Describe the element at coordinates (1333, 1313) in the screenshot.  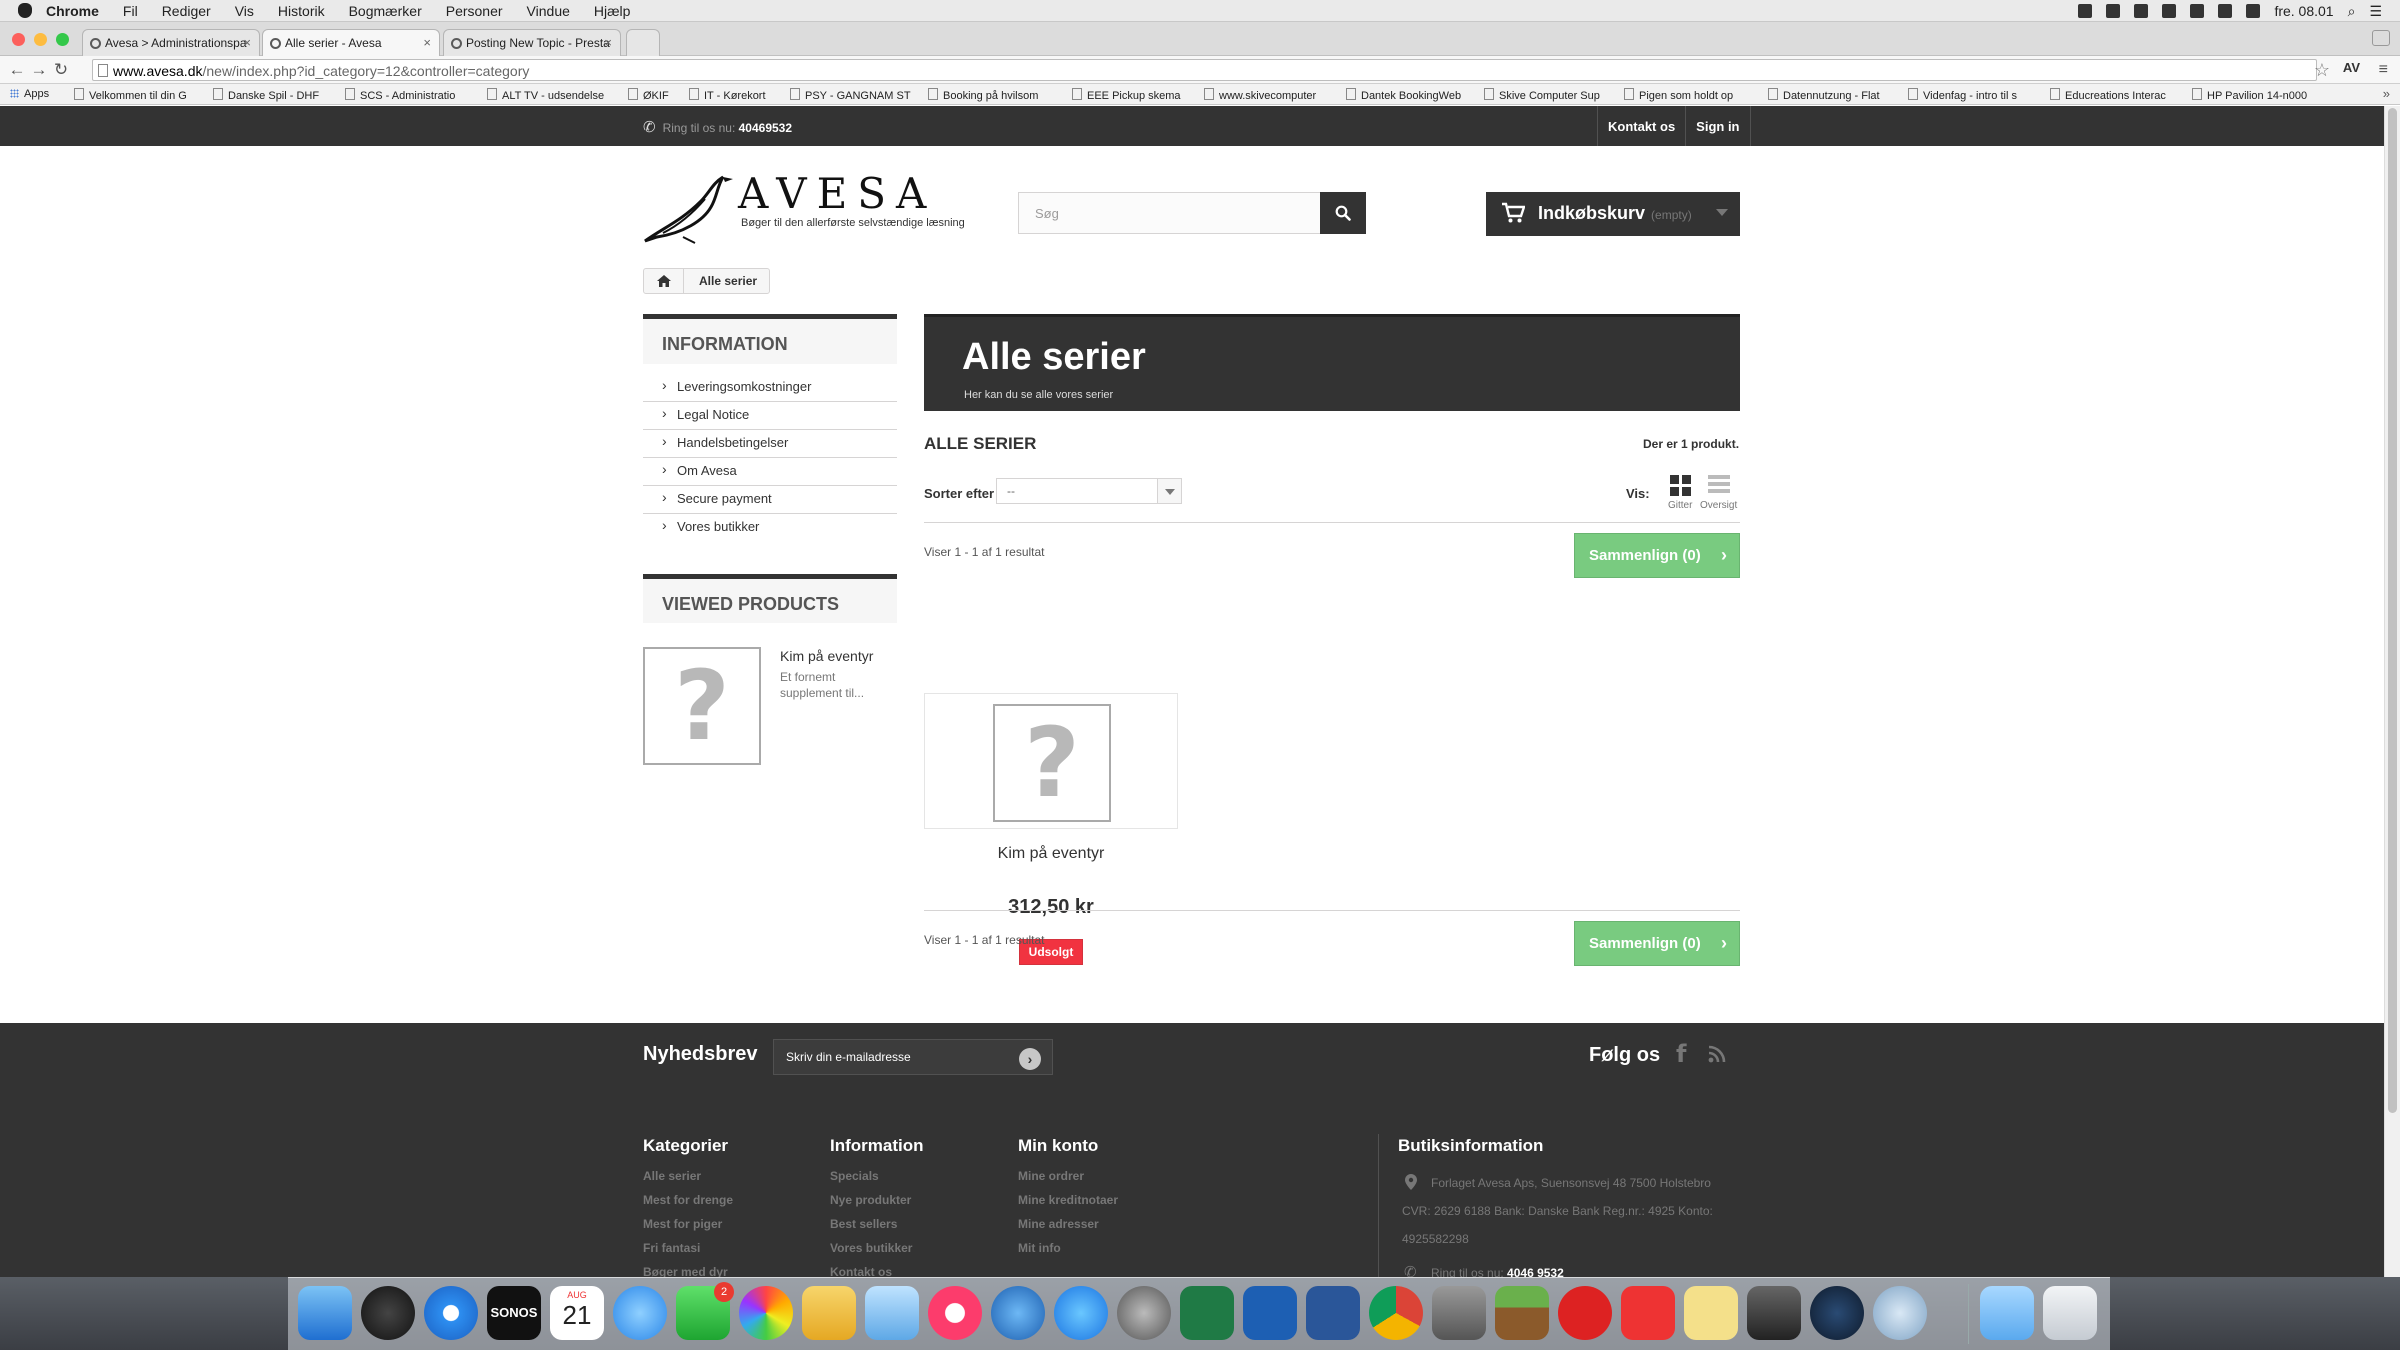
I see `word-icon` at that location.